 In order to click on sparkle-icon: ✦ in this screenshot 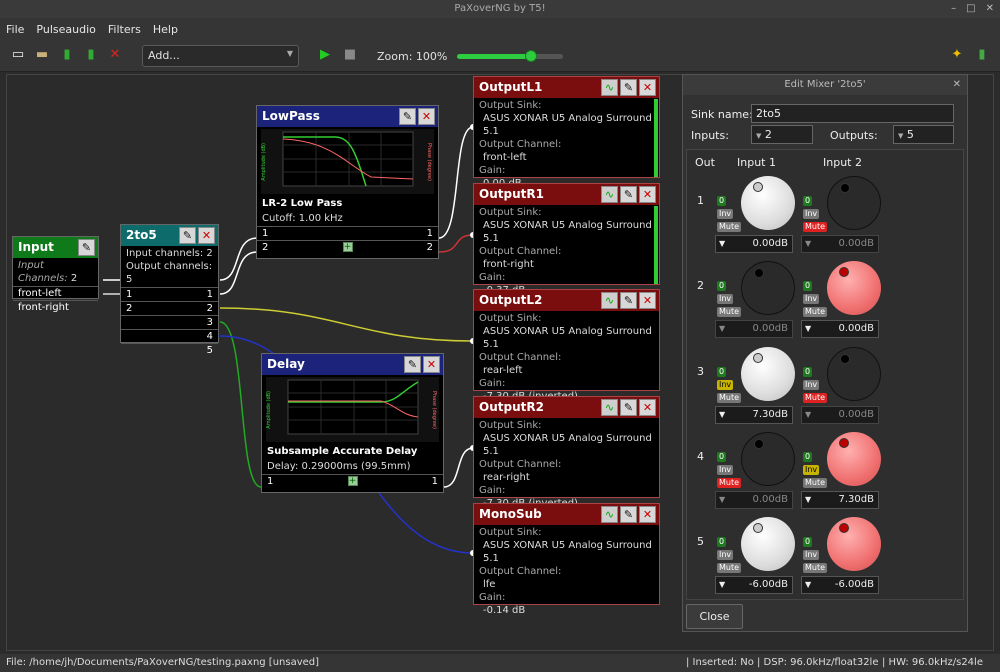, I will do `click(957, 55)`.